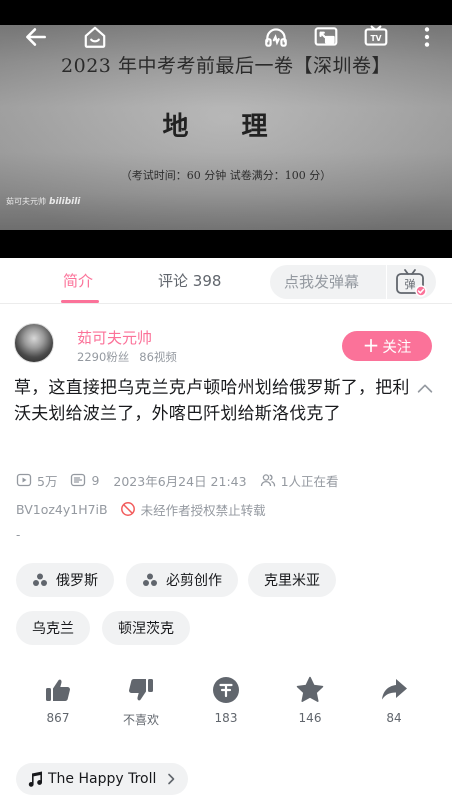  Describe the element at coordinates (77, 581) in the screenshot. I see `tag-label: 俄罗斯` at that location.